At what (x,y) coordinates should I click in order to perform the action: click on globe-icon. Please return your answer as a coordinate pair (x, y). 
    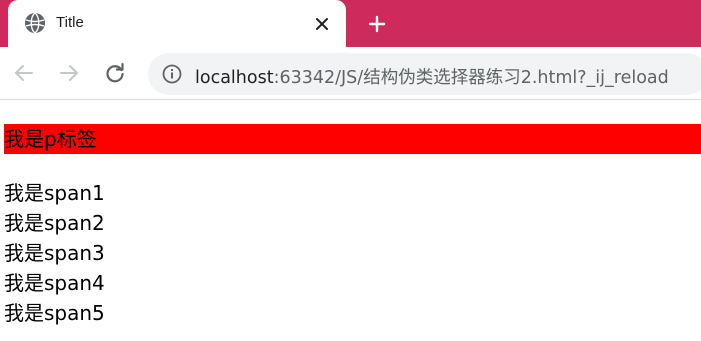
    Looking at the image, I should click on (35, 23).